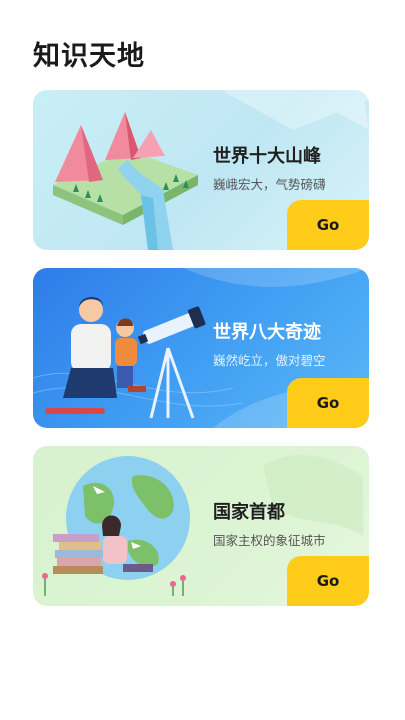 The width and height of the screenshot is (405, 720). Describe the element at coordinates (267, 156) in the screenshot. I see `card-title: 世界十大山峰` at that location.